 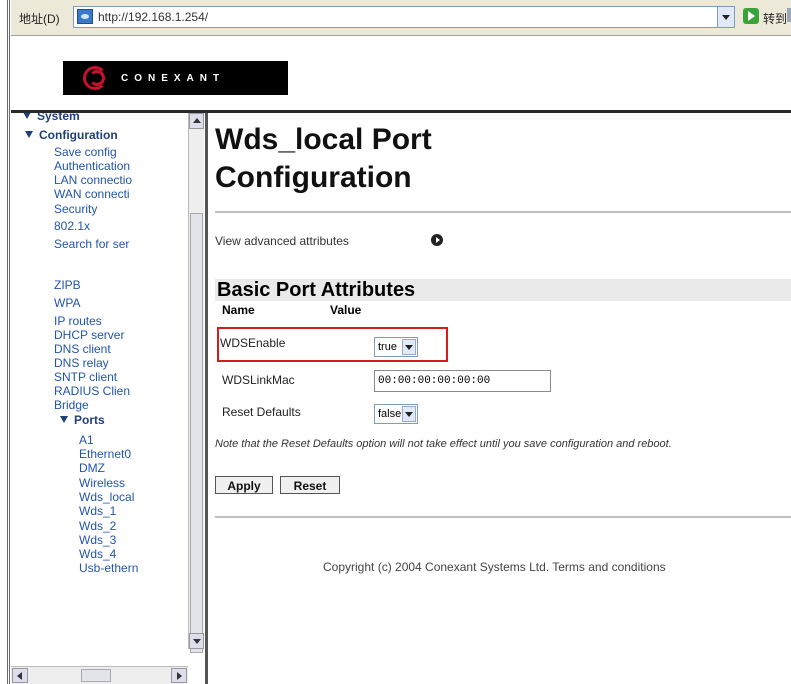 I want to click on sidebar-item-port-ethernet0: Ethernet0, so click(x=105, y=454).